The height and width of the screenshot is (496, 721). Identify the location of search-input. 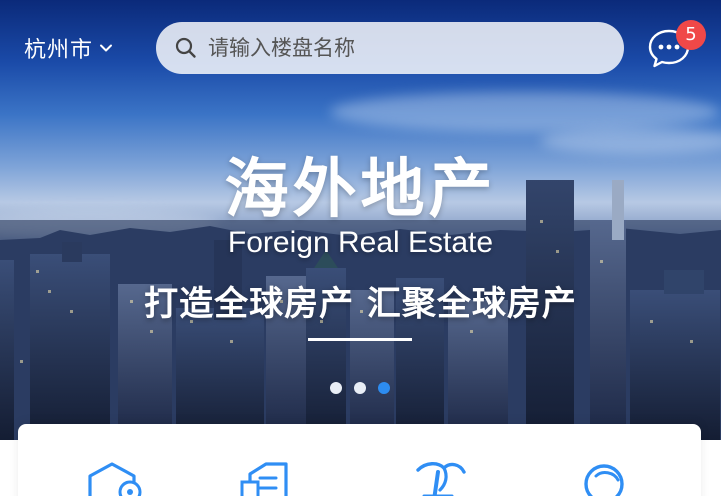
(408, 48).